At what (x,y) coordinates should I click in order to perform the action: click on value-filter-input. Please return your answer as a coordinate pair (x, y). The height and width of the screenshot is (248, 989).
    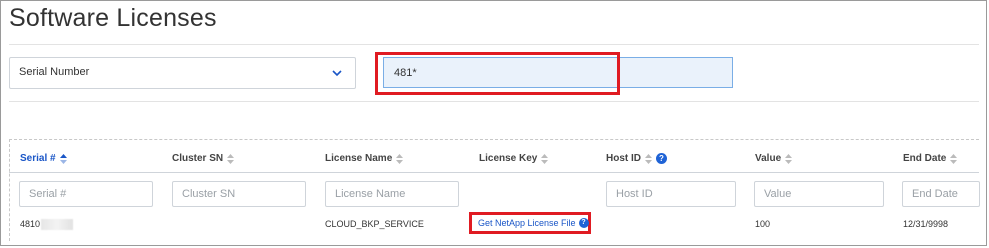
    Looking at the image, I should click on (819, 194).